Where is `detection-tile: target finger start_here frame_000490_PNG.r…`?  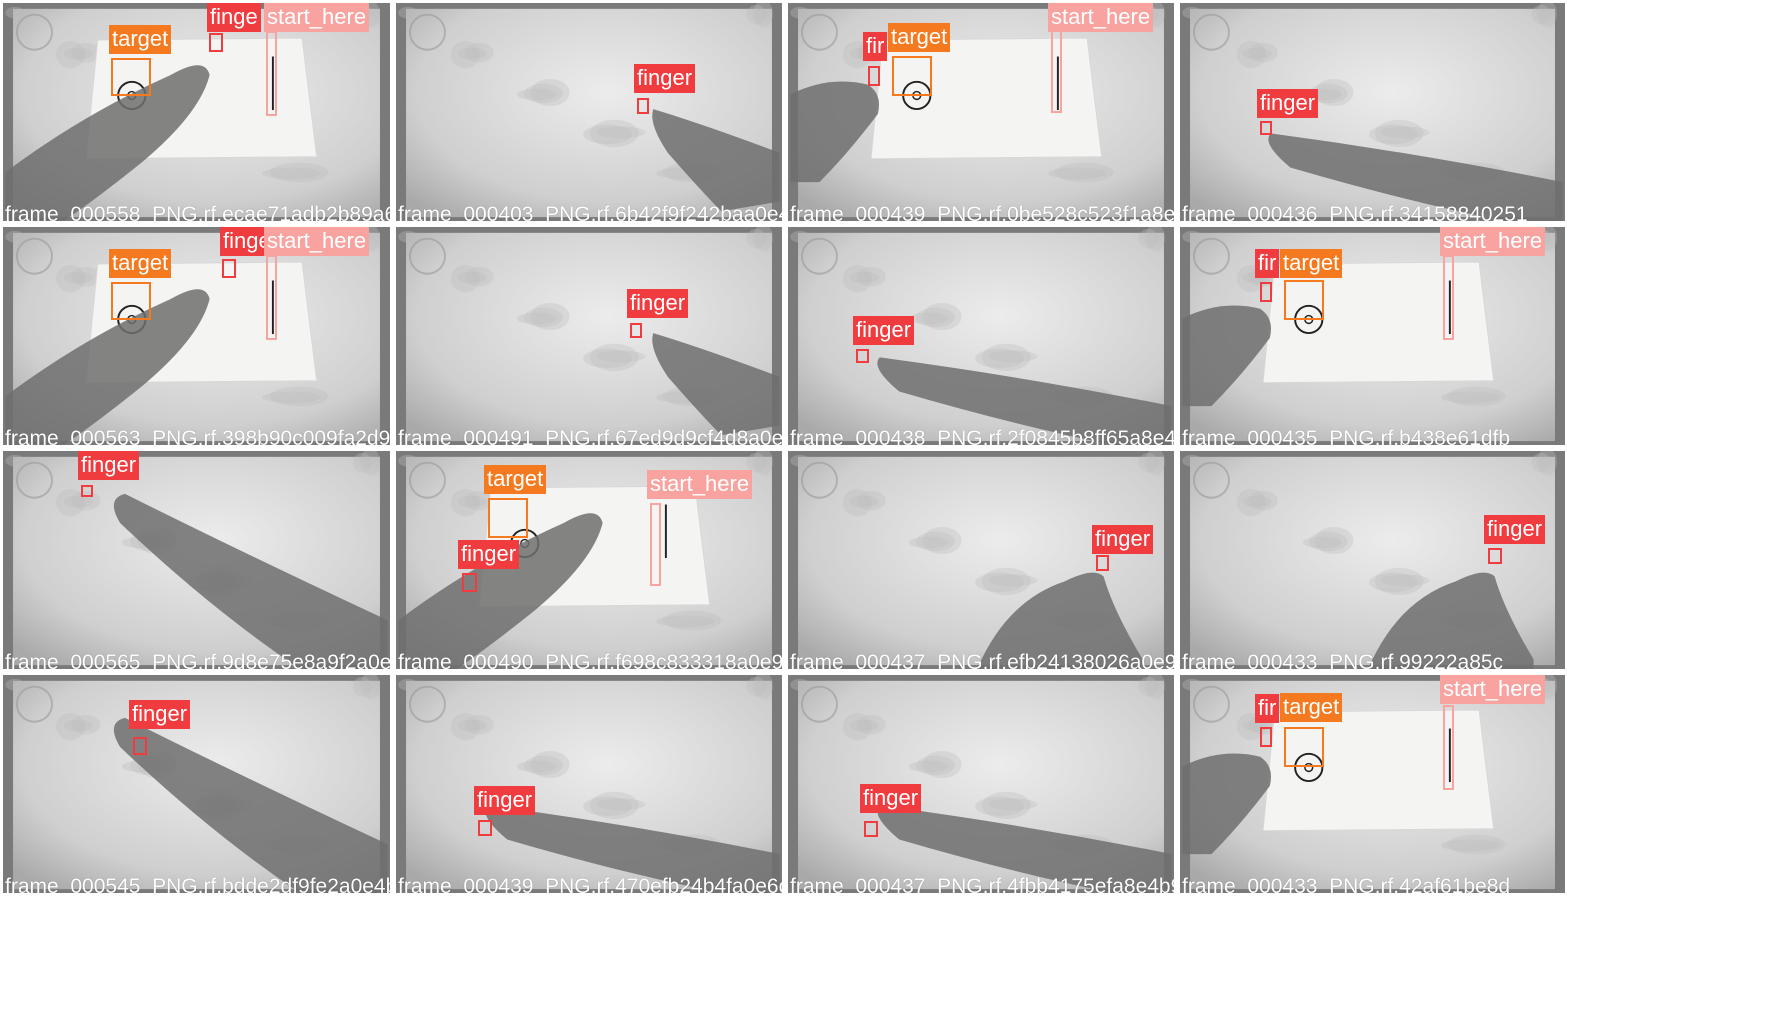
detection-tile: target finger start_here frame_000490_PNG.r… is located at coordinates (589, 560).